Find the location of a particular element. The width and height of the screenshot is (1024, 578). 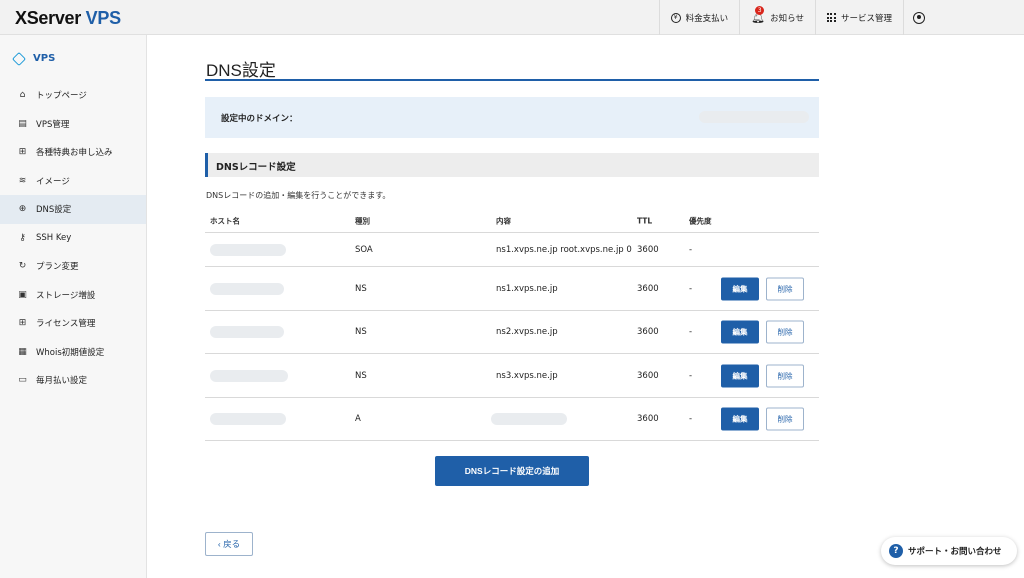

notifications-nav: 🔔︎ 3 お知らせ is located at coordinates (777, 17).